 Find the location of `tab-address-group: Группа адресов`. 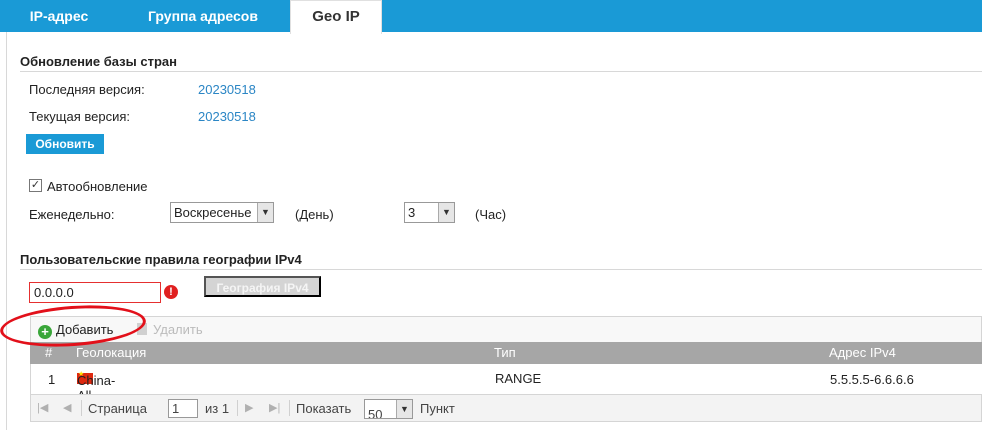

tab-address-group: Группа адресов is located at coordinates (203, 16).